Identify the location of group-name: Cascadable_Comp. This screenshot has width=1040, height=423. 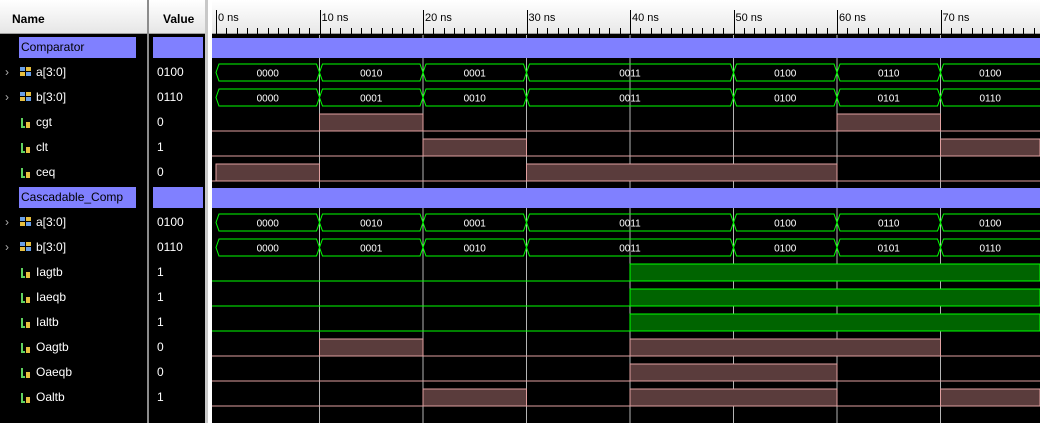
(77, 197).